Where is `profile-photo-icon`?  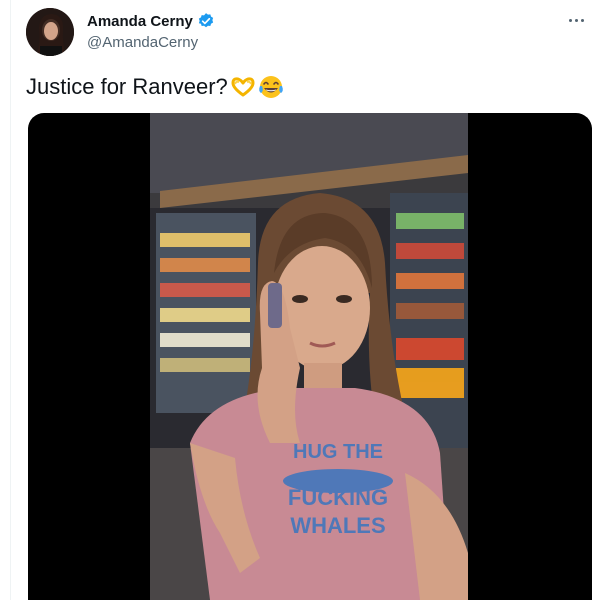
profile-photo-icon is located at coordinates (50, 32).